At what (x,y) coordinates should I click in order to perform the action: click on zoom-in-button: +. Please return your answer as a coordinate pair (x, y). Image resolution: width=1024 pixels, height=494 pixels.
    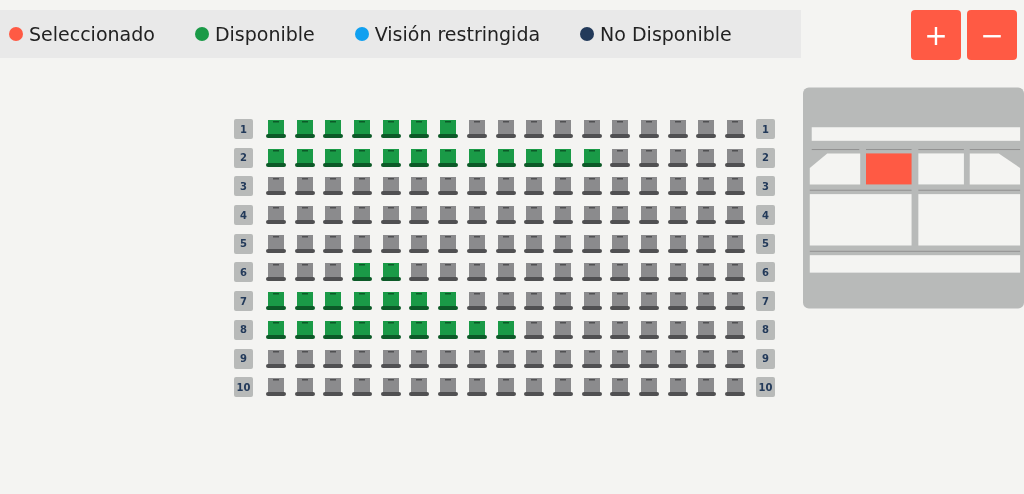
    Looking at the image, I should click on (936, 35).